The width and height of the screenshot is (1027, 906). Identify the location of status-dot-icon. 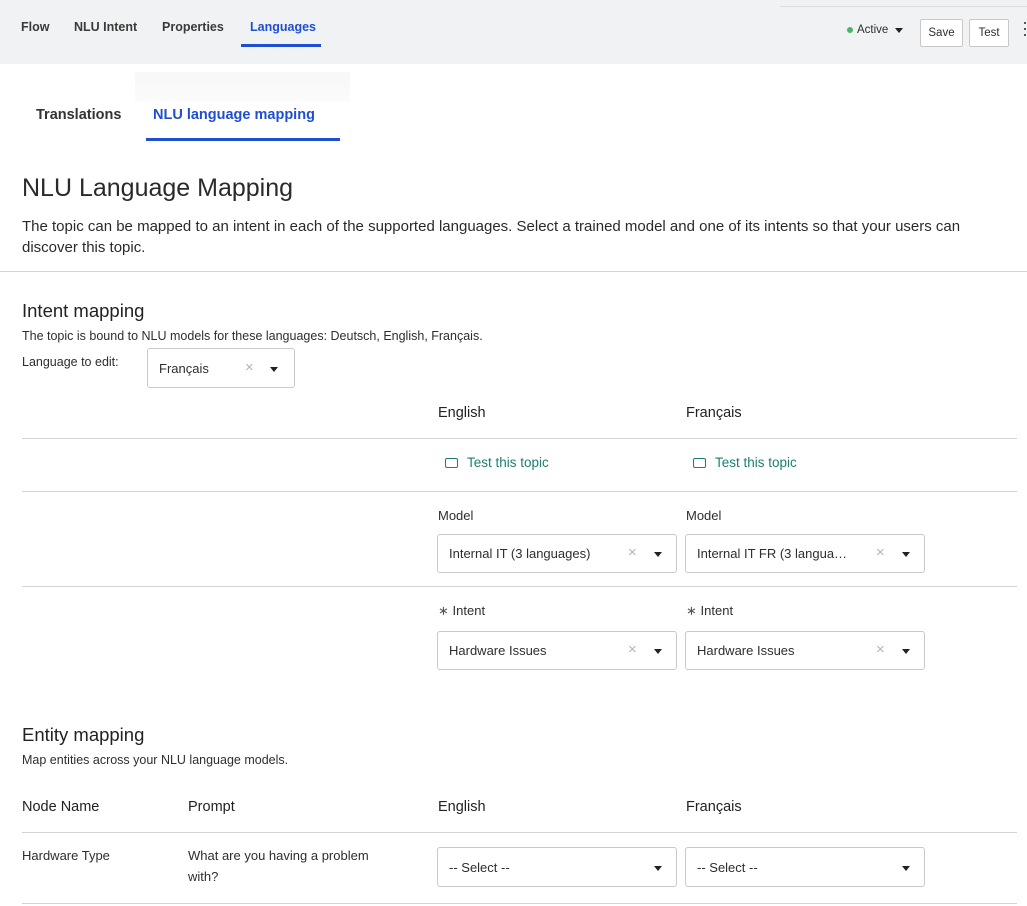
(850, 30).